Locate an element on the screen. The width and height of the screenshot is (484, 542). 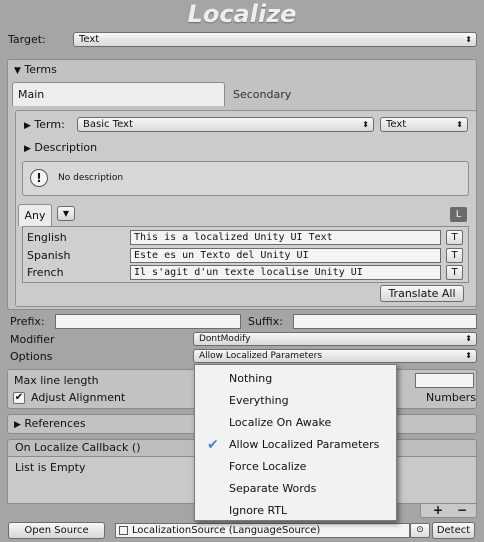
language-name: English is located at coordinates (47, 237).